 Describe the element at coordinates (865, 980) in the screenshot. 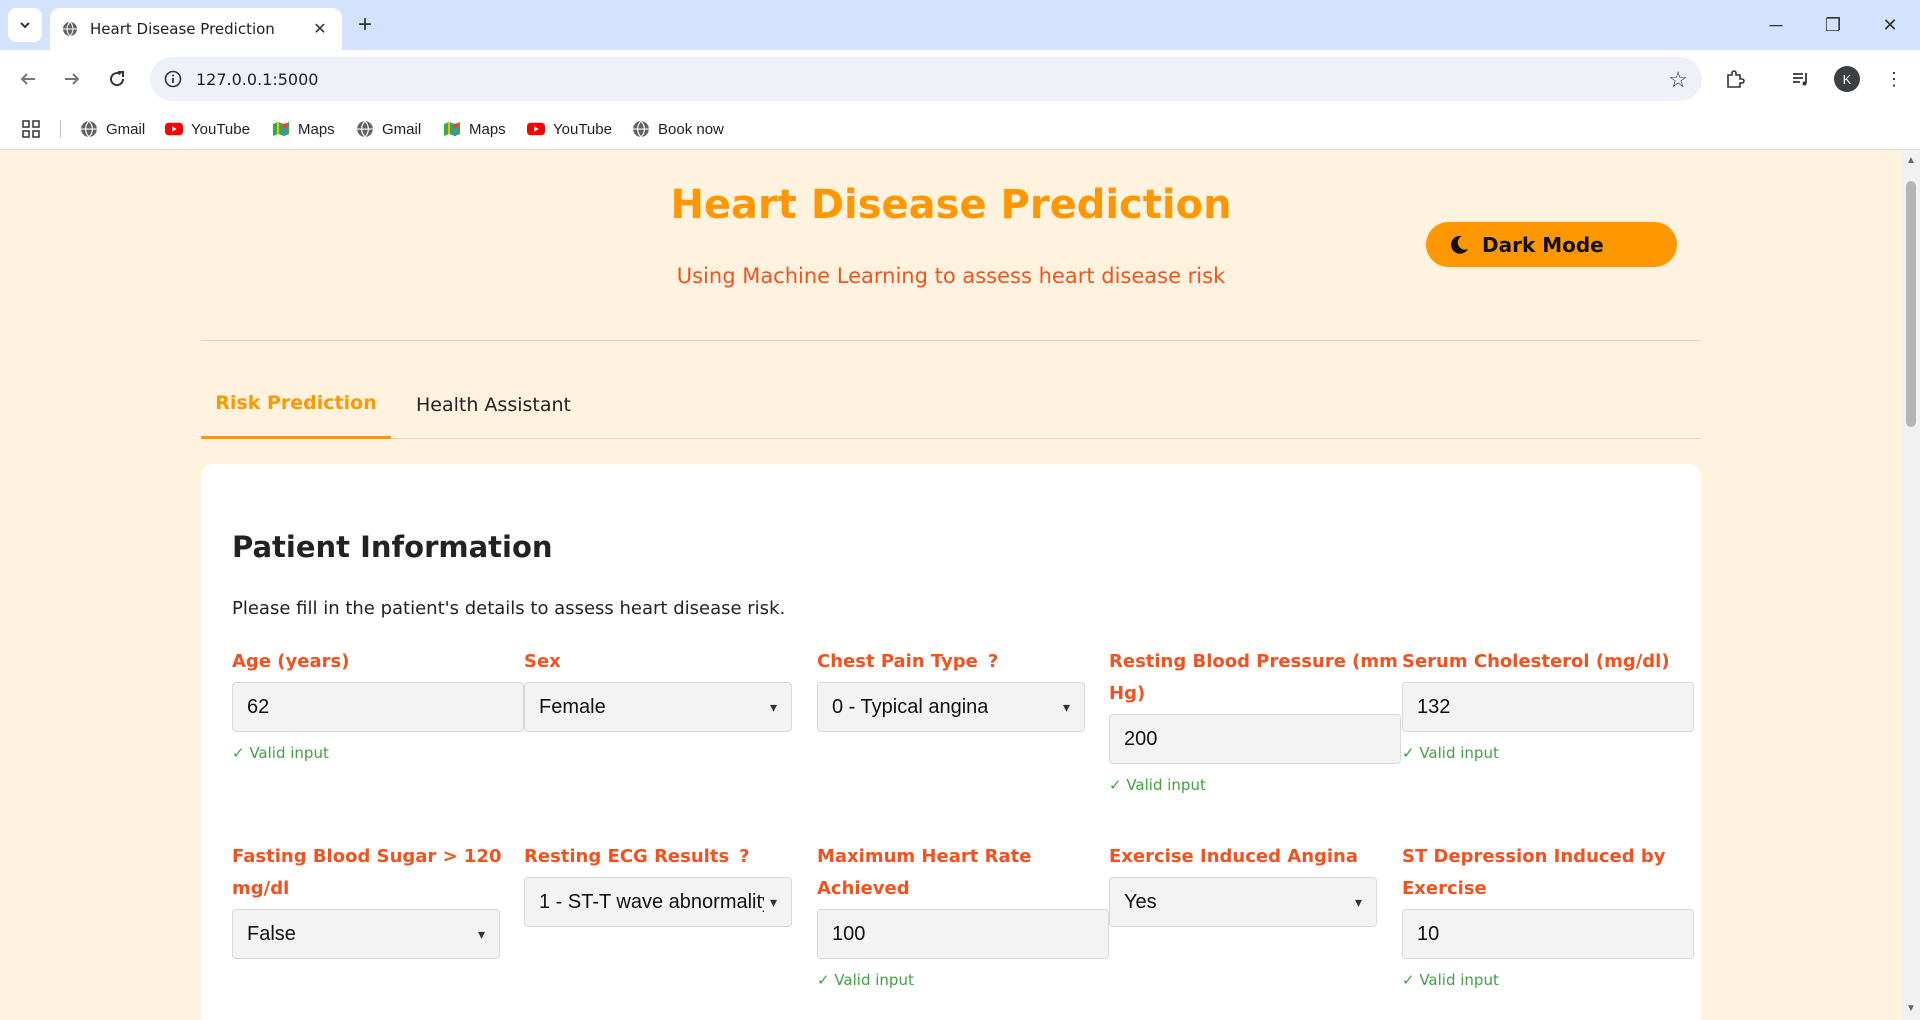

I see `max-heart-rate-valid-message: ✓ Valid input` at that location.